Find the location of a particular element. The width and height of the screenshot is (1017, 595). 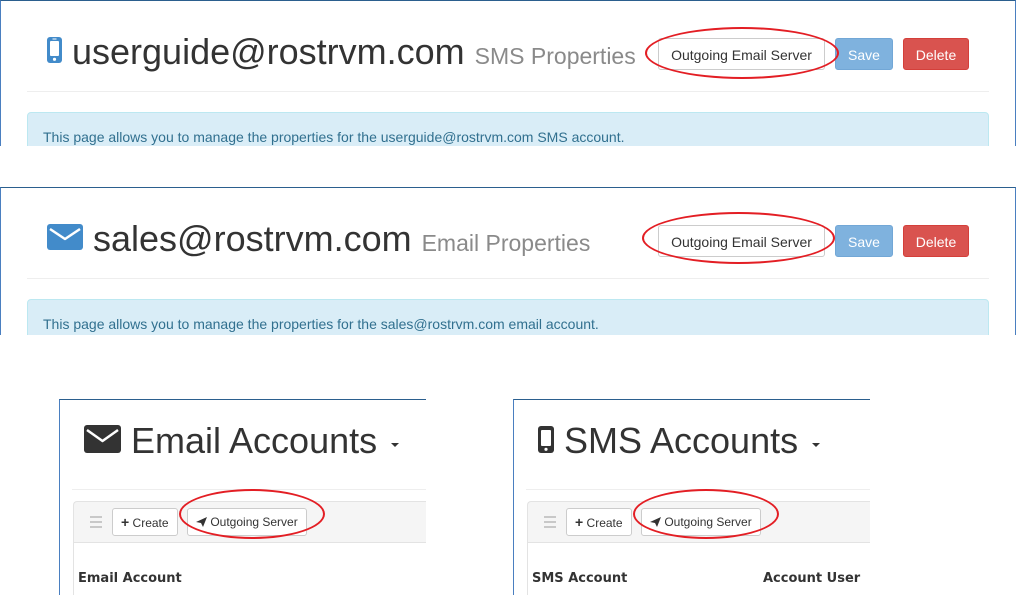

page-title: sales@rostrvm.com is located at coordinates (252, 238).